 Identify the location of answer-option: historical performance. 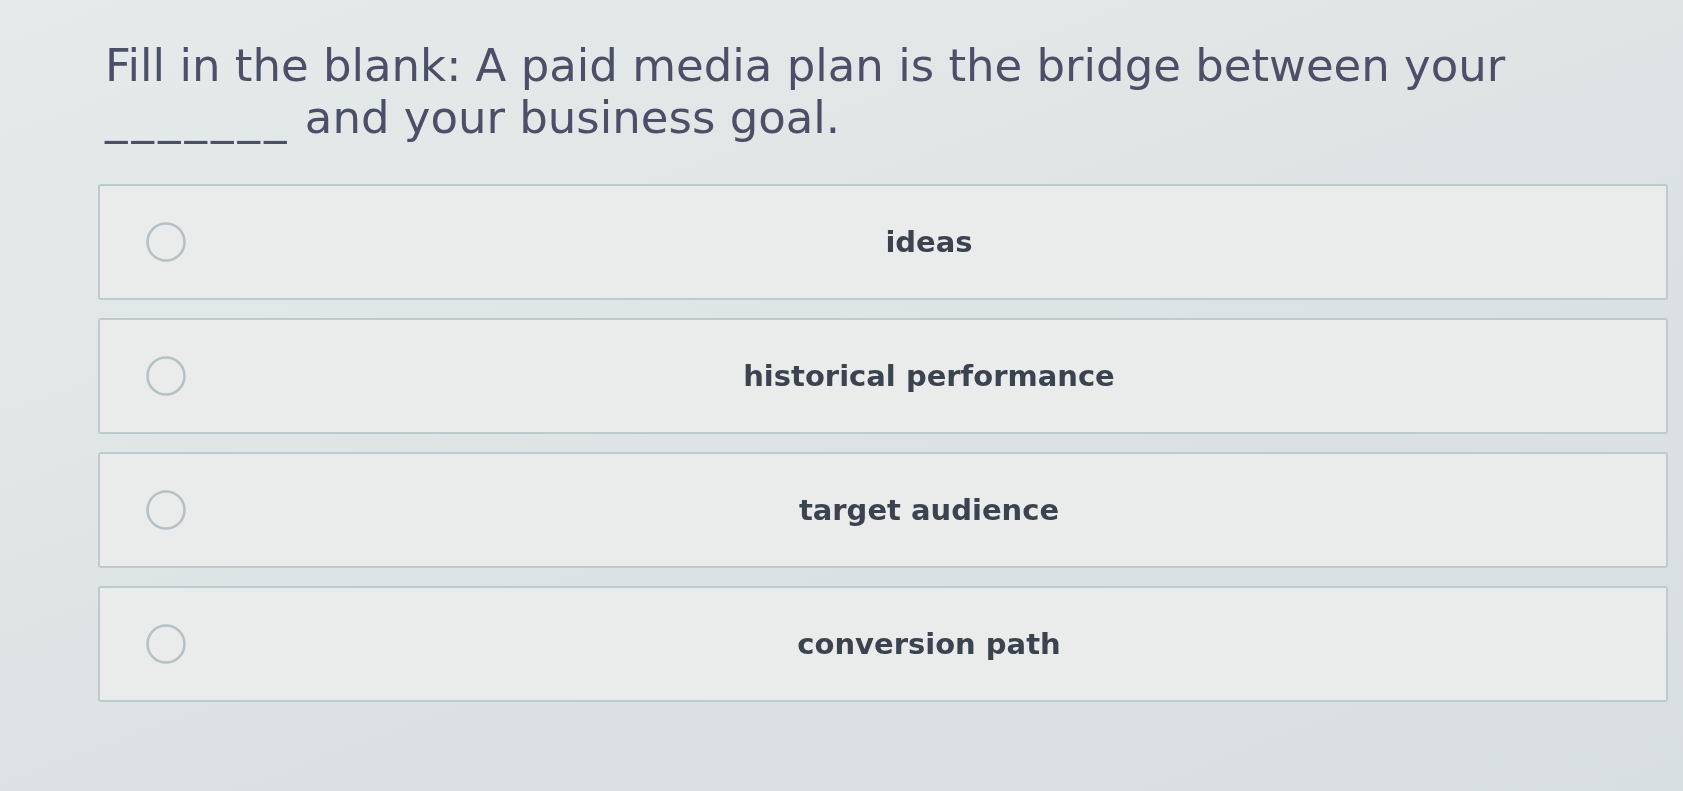
(883, 376).